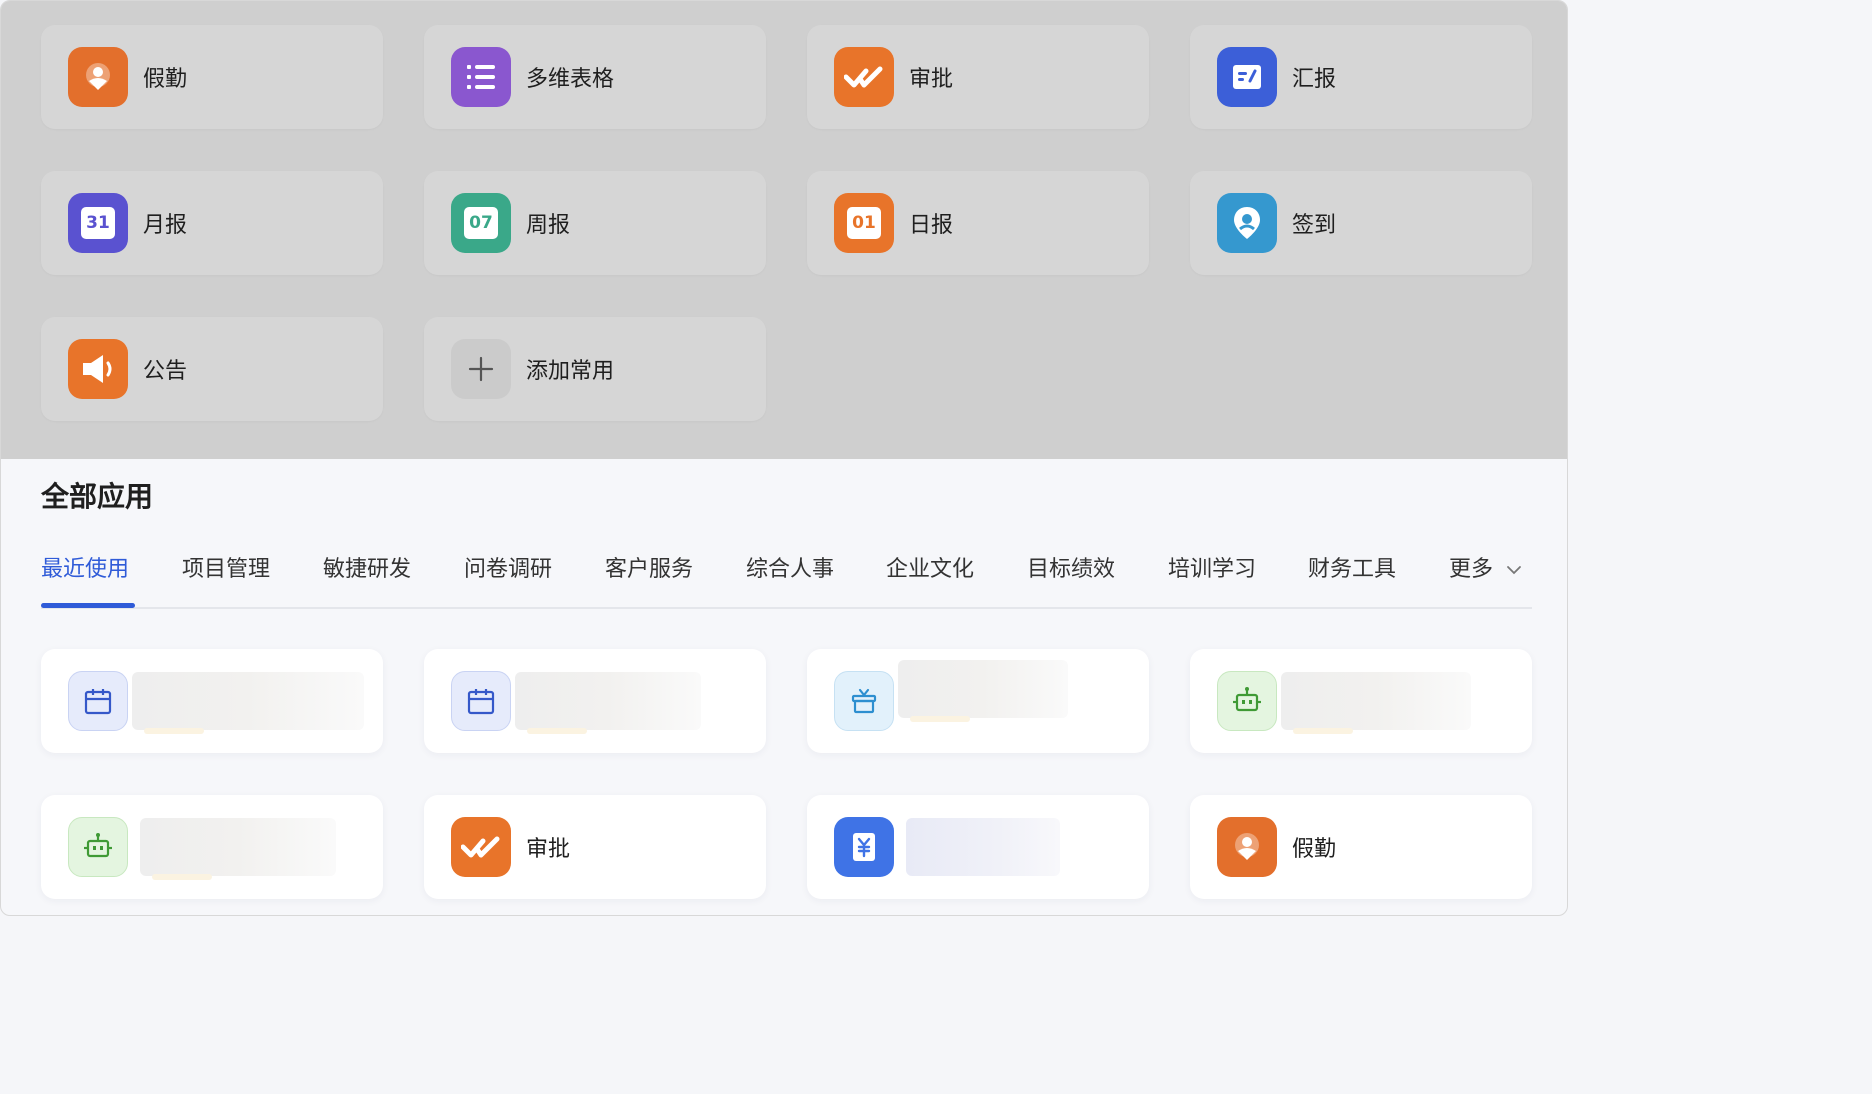  I want to click on tab-more-label: 更多, so click(1471, 569).